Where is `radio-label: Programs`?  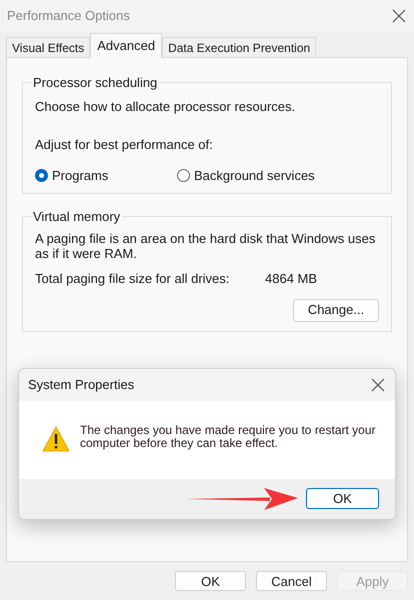
radio-label: Programs is located at coordinates (80, 176).